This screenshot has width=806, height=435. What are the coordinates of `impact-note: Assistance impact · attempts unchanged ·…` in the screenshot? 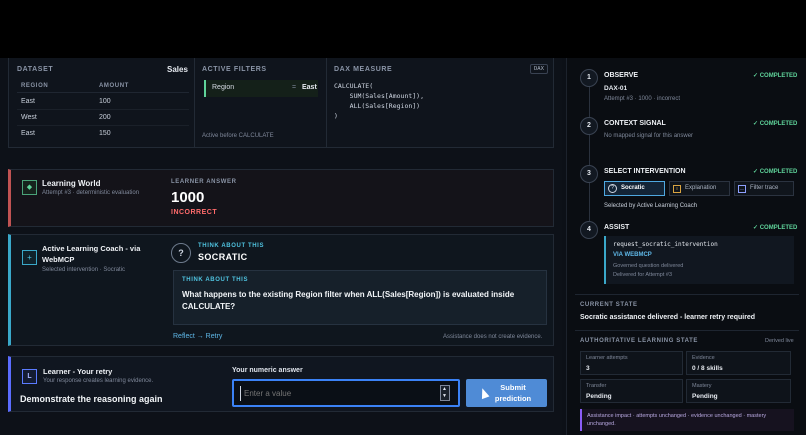 It's located at (687, 420).